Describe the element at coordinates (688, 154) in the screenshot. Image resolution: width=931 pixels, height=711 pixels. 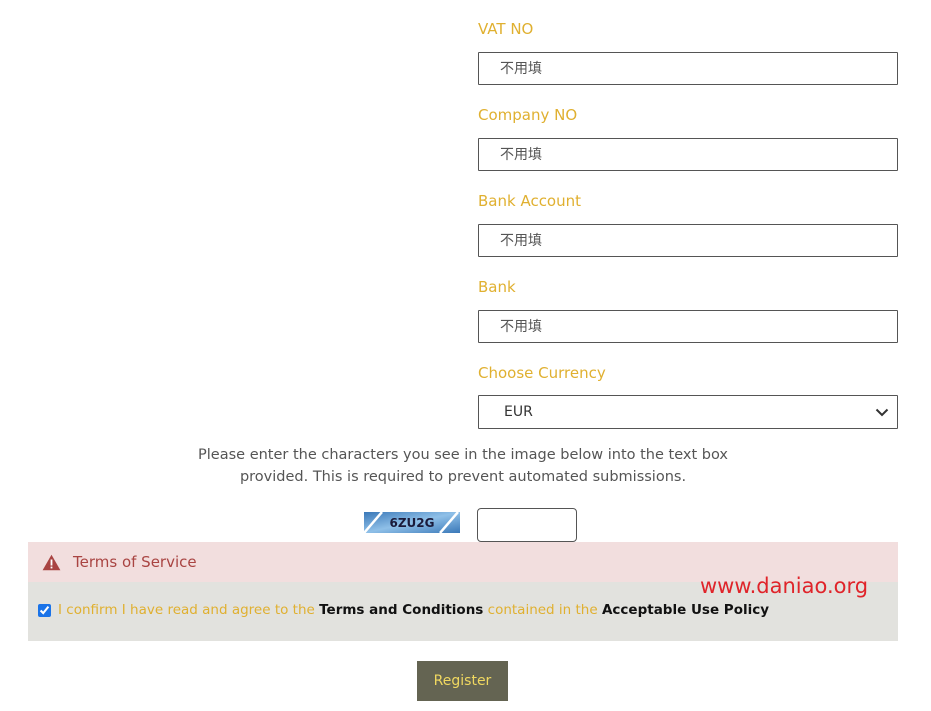
I see `company-no-input` at that location.